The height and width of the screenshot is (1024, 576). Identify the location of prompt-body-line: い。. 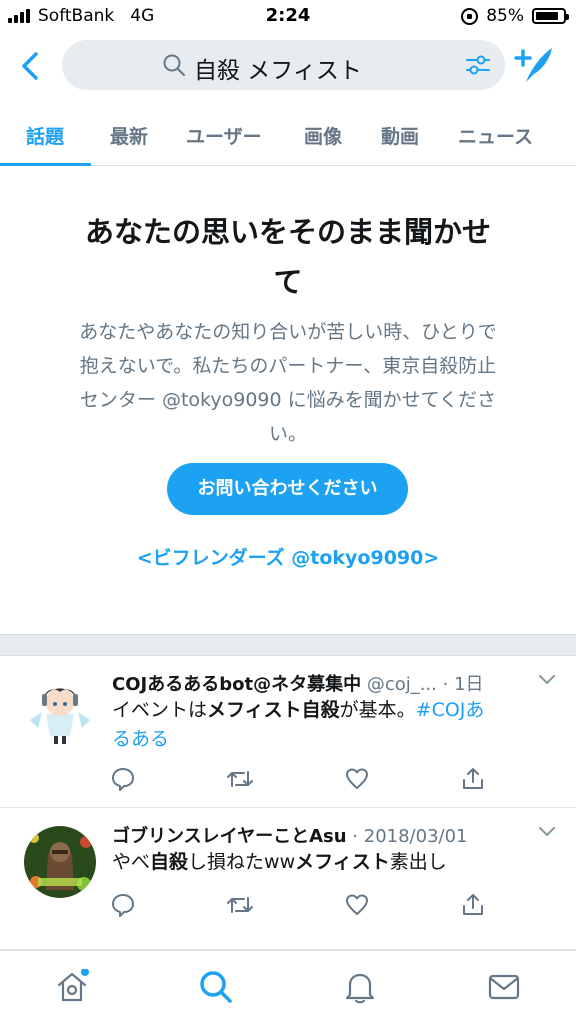
(287, 434).